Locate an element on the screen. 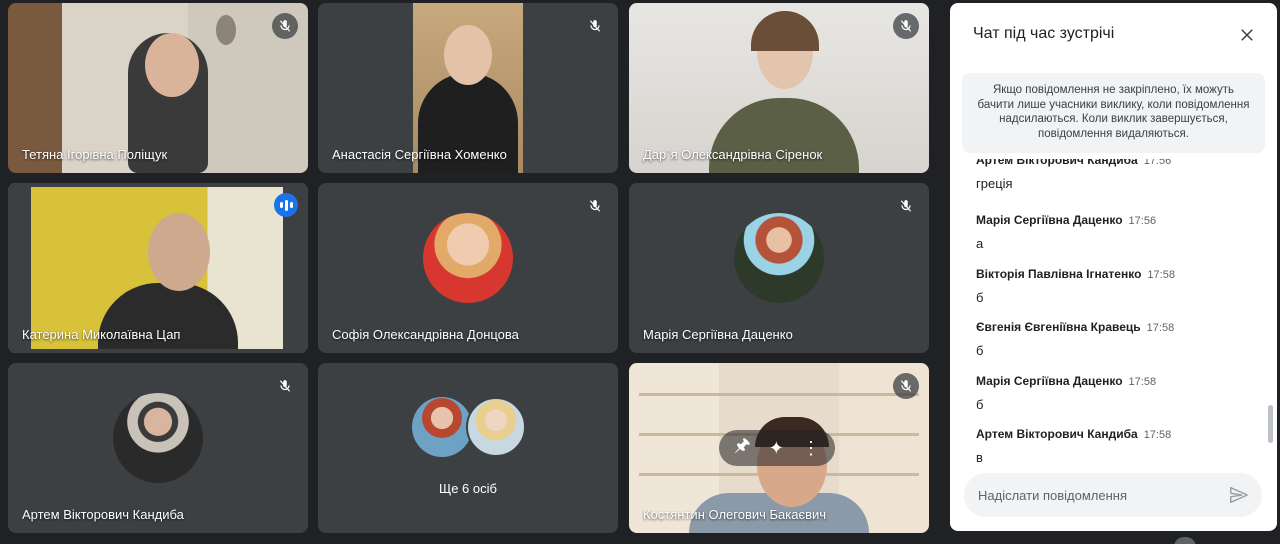  message-sender: Вікторія Павлівна Ігнатенко is located at coordinates (1059, 274).